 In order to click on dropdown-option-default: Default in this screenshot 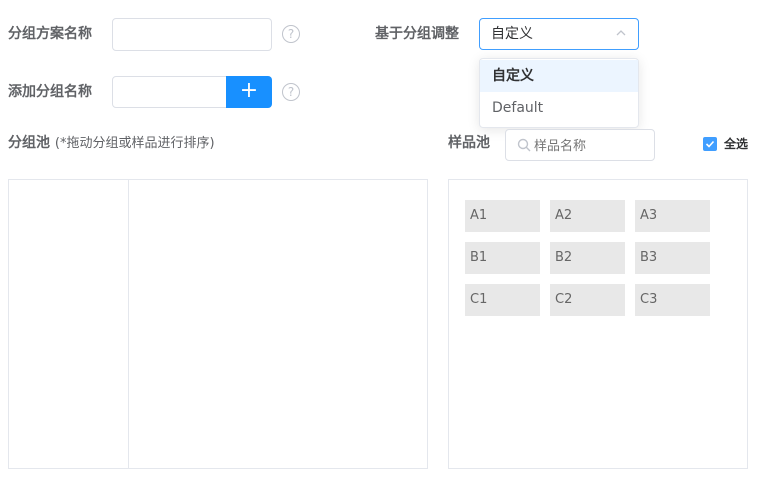, I will do `click(559, 108)`.